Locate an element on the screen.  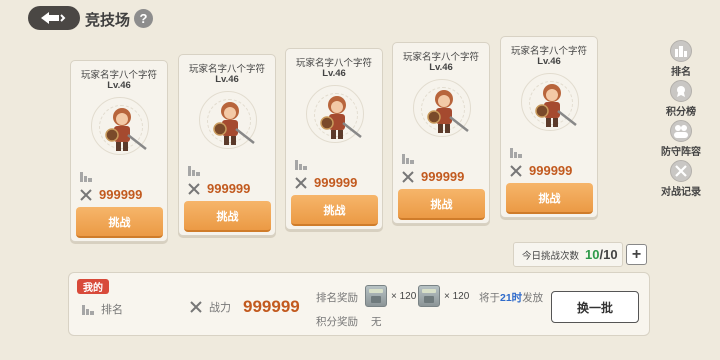
issue-time: 21时 is located at coordinates (511, 298).